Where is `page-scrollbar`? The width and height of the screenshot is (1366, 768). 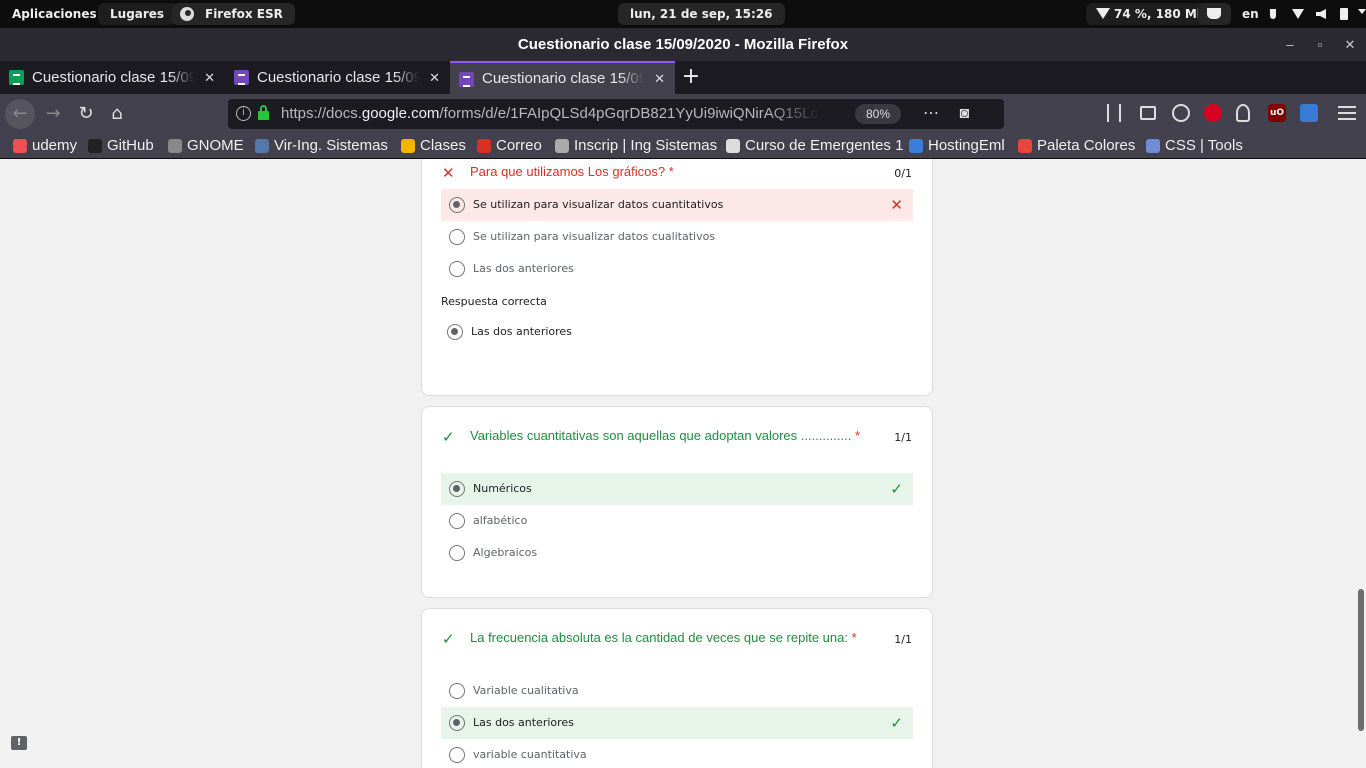
page-scrollbar is located at coordinates (1361, 463).